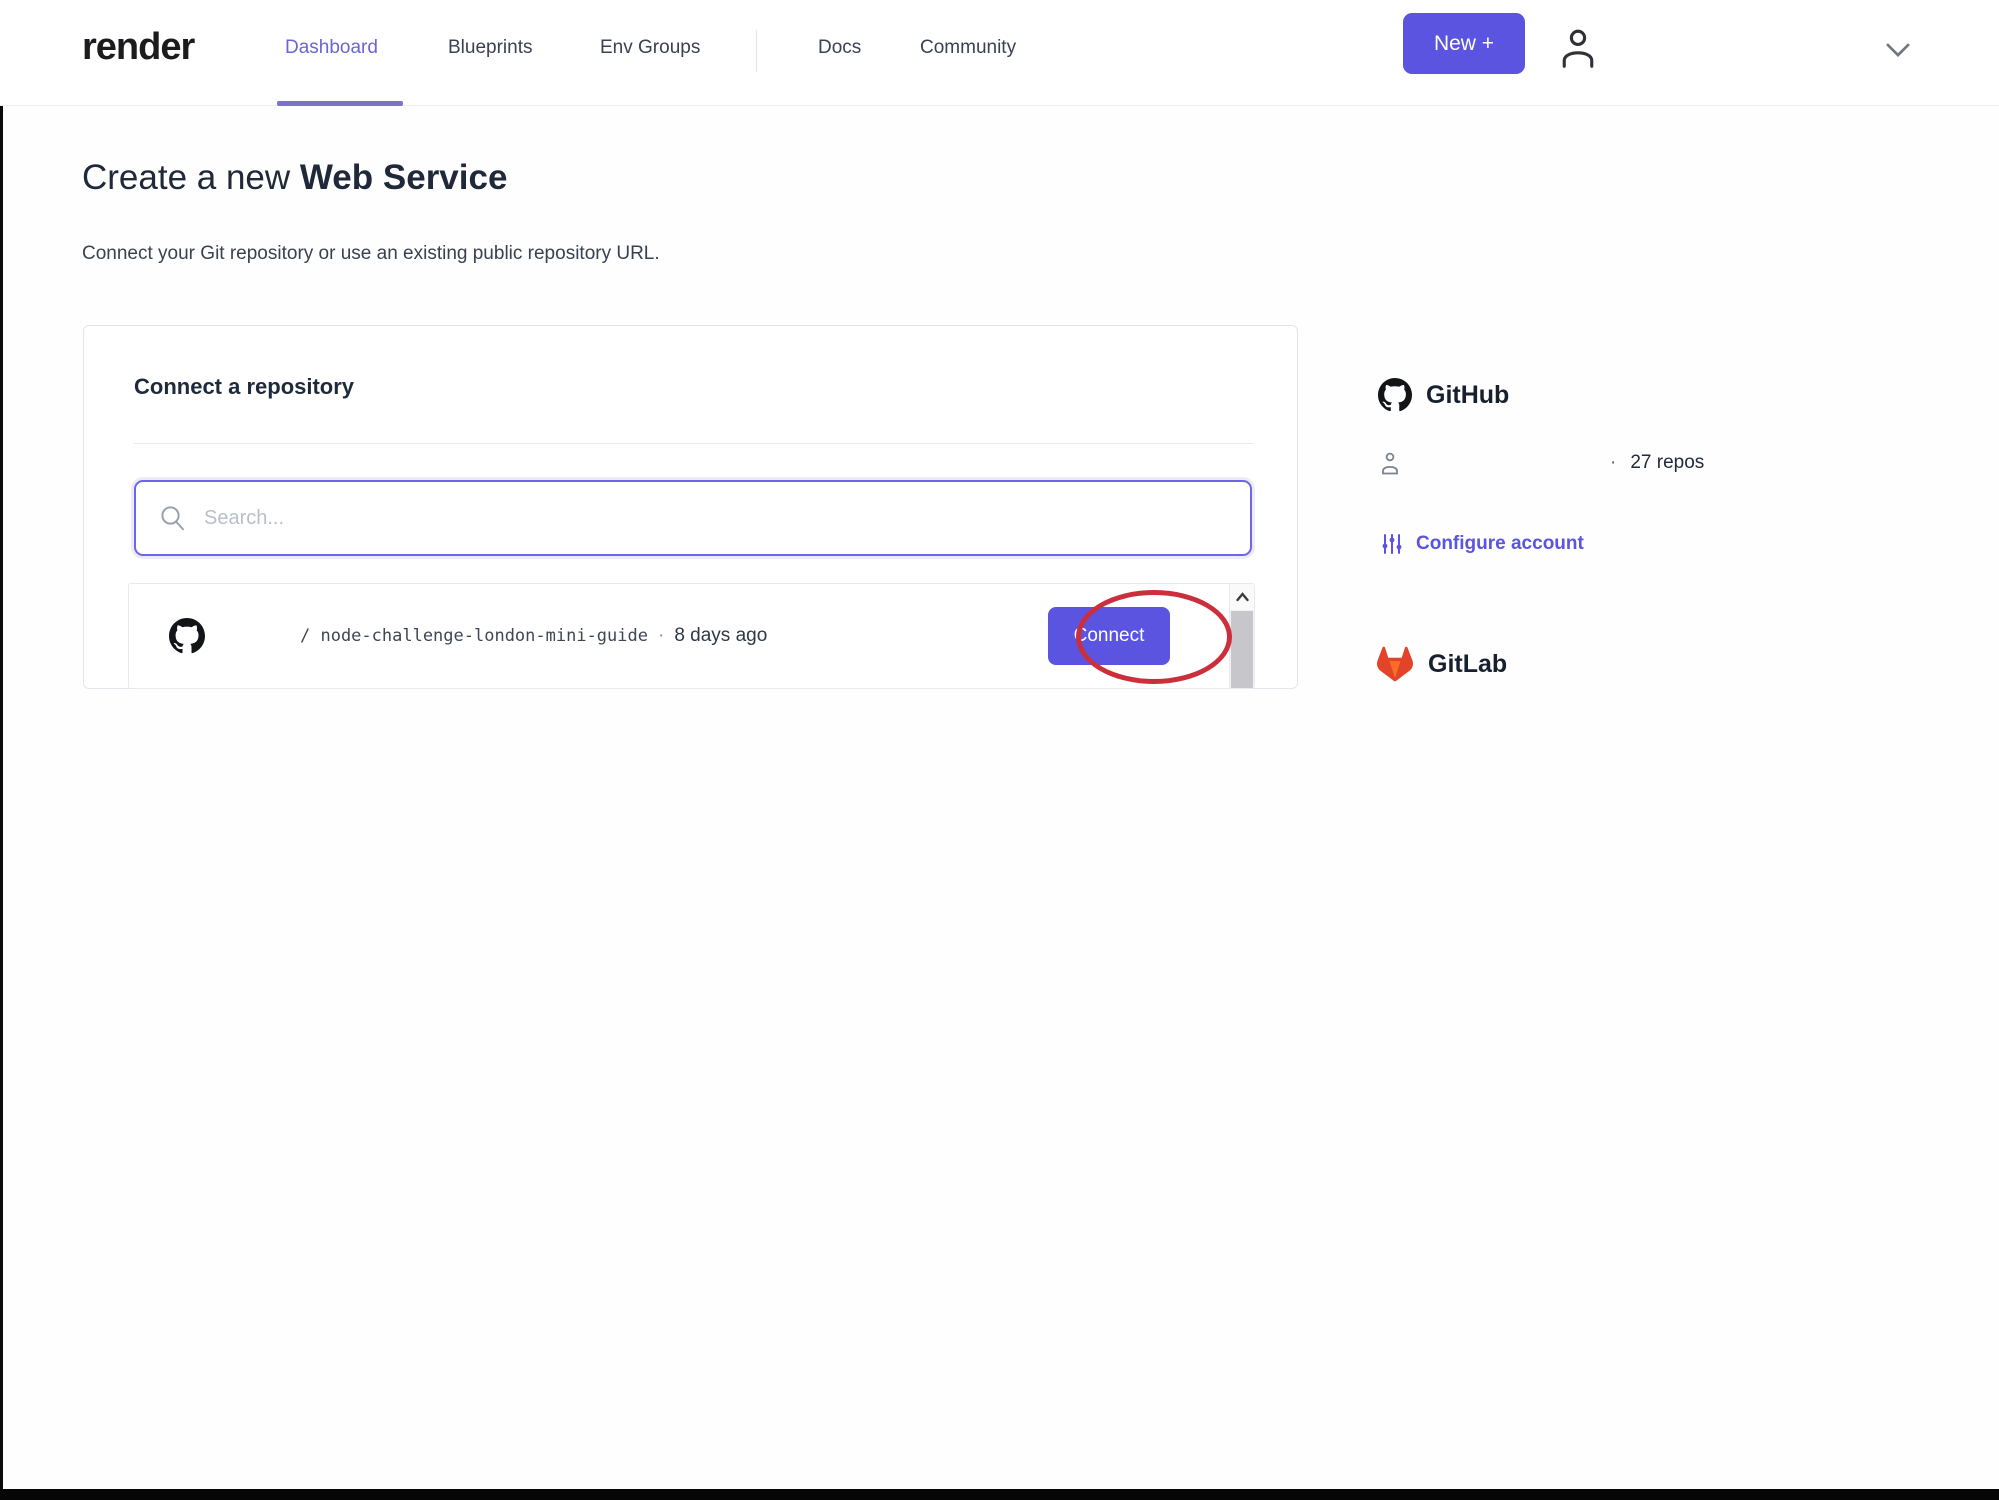  What do you see at coordinates (490, 48) in the screenshot?
I see `nav-item-blueprints: Blueprints` at bounding box center [490, 48].